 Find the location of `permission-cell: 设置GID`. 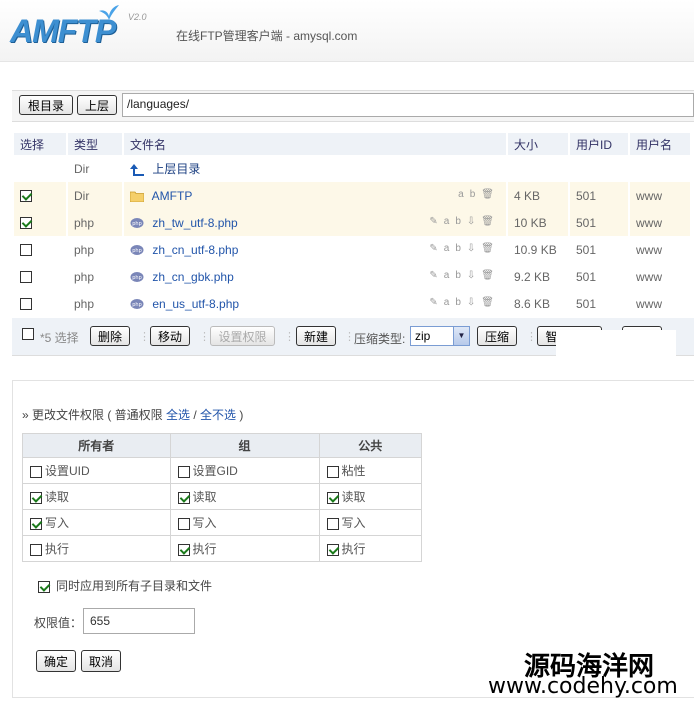

permission-cell: 设置GID is located at coordinates (244, 470).